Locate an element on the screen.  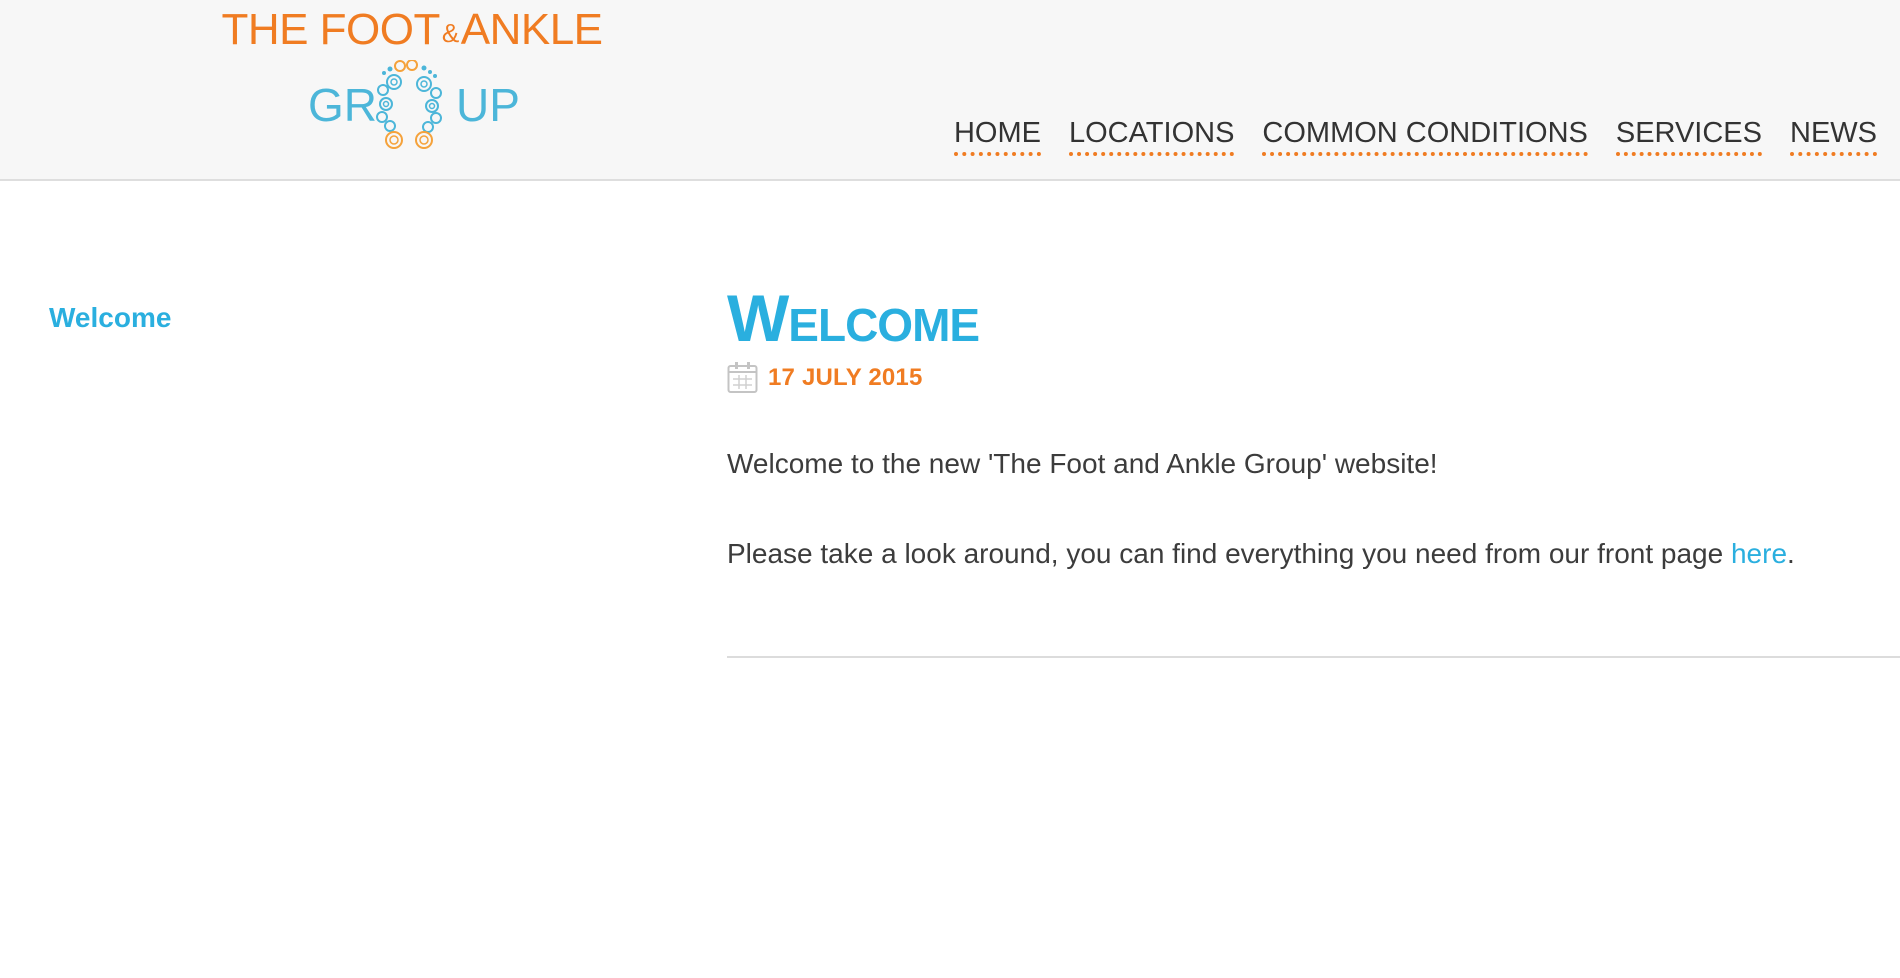
logo-text-gr: GR is located at coordinates (342, 105).